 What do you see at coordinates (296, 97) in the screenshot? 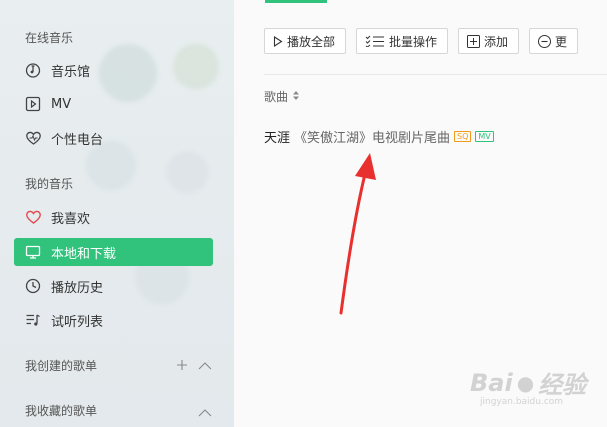
I see `sort-icon` at bounding box center [296, 97].